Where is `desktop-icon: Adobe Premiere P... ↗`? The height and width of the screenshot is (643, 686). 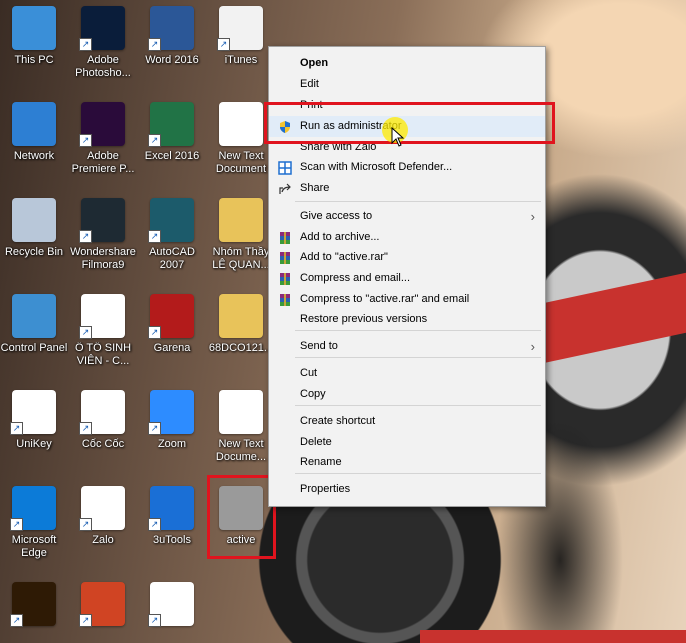
desktop-icon: Adobe Premiere P... ↗ is located at coordinates (103, 144).